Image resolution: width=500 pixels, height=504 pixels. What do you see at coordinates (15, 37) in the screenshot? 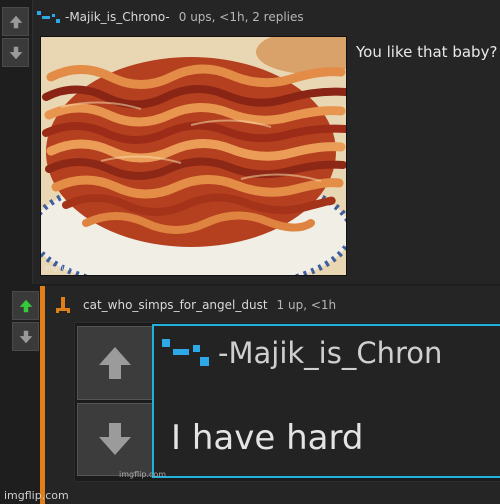
I see `comment1-vote-column` at bounding box center [15, 37].